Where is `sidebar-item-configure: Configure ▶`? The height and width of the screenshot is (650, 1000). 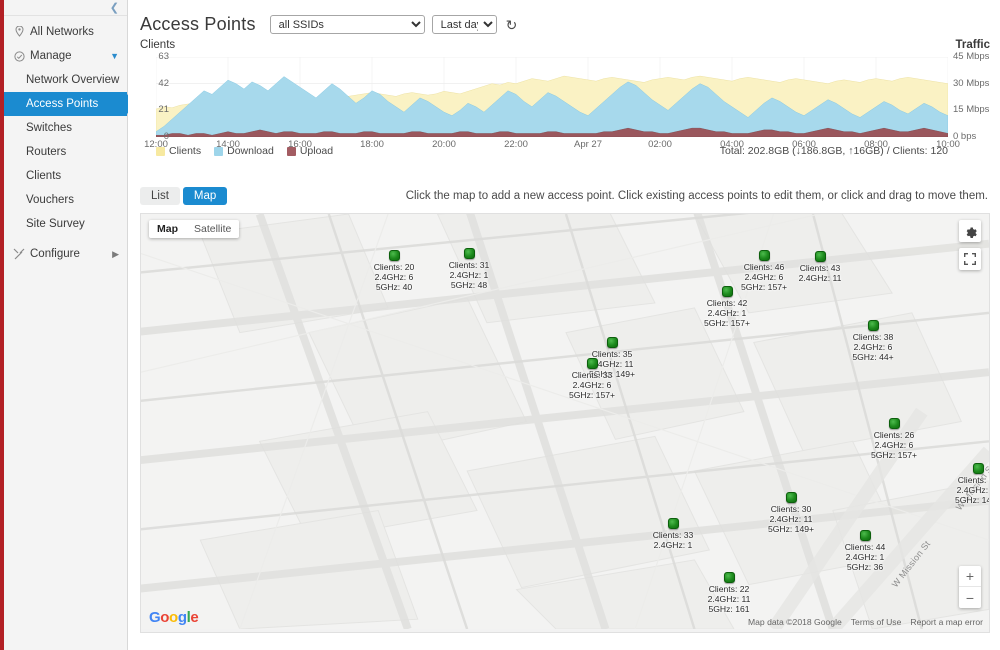
sidebar-item-configure: Configure ▶ is located at coordinates (65, 254).